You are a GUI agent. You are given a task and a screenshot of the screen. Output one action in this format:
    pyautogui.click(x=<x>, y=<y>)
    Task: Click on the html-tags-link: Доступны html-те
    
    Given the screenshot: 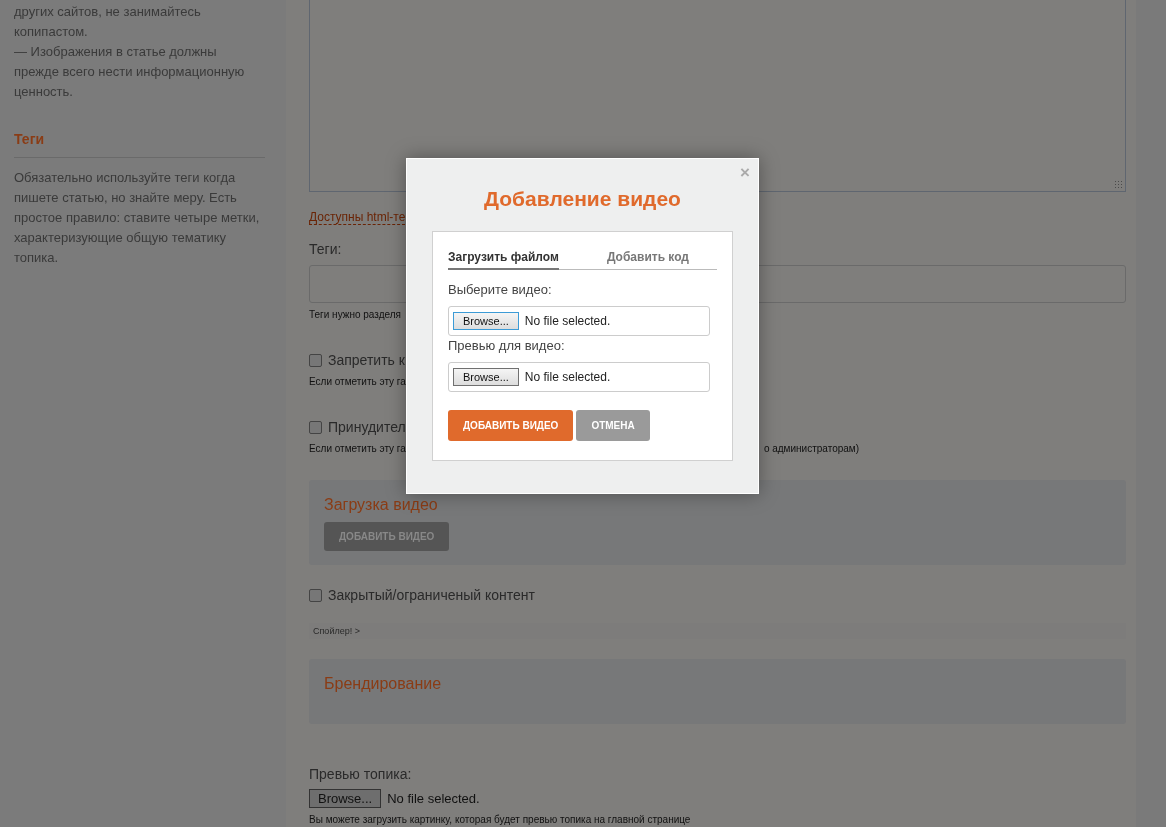 What is the action you would take?
    pyautogui.click(x=357, y=217)
    